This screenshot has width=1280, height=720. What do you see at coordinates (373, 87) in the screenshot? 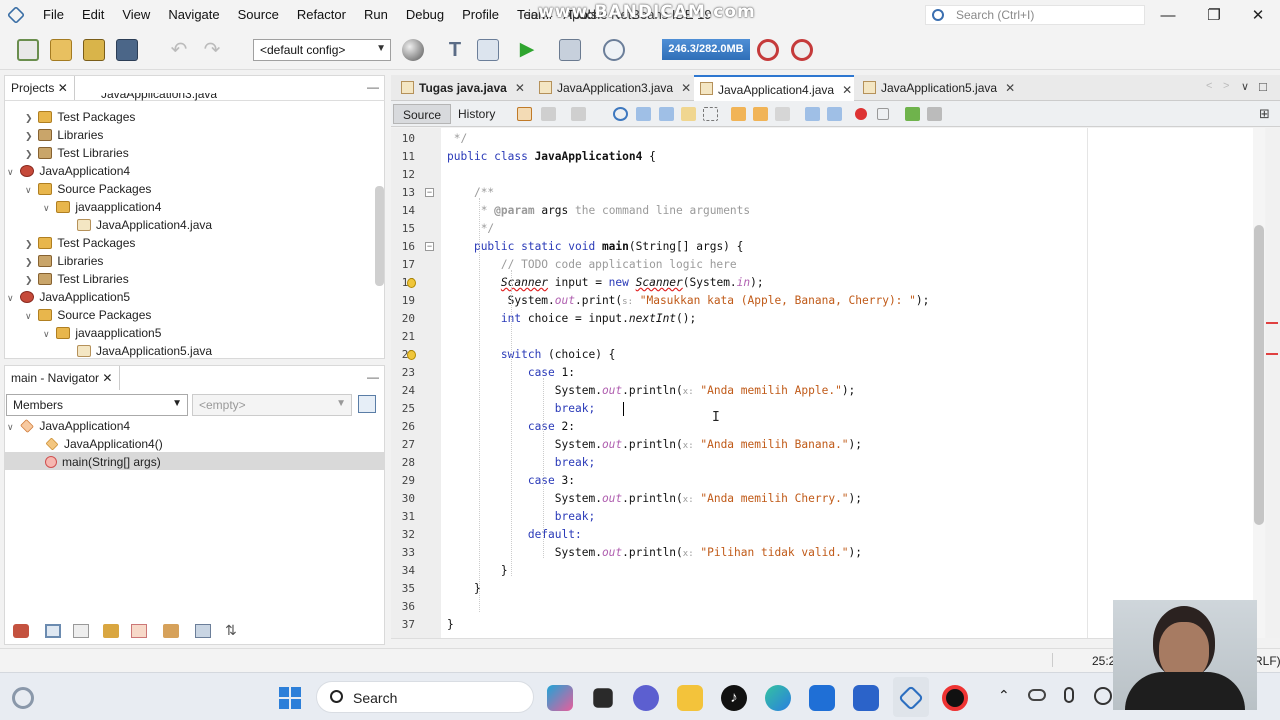
I see `minimize-panel-icon: —` at bounding box center [373, 87].